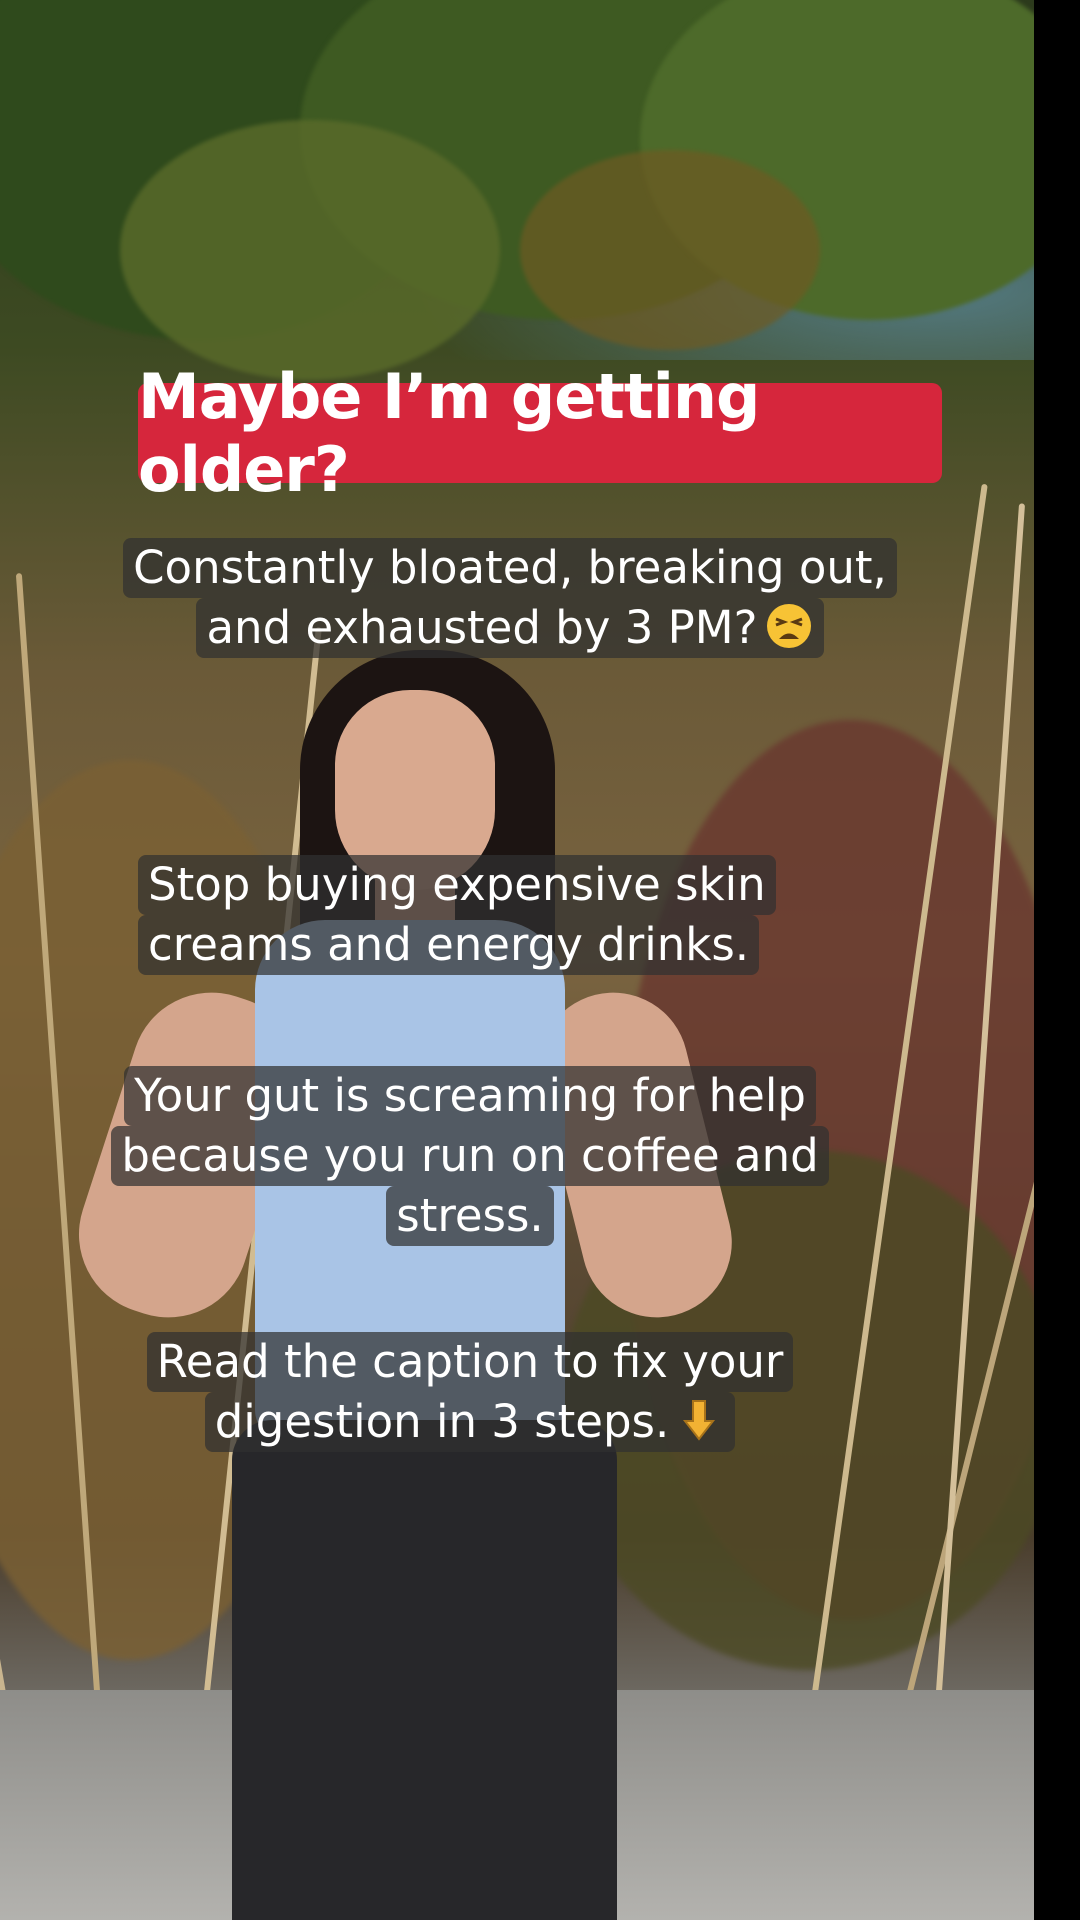 This screenshot has height=1920, width=1080. I want to click on caption-line: Read the caption to fix your, so click(470, 1362).